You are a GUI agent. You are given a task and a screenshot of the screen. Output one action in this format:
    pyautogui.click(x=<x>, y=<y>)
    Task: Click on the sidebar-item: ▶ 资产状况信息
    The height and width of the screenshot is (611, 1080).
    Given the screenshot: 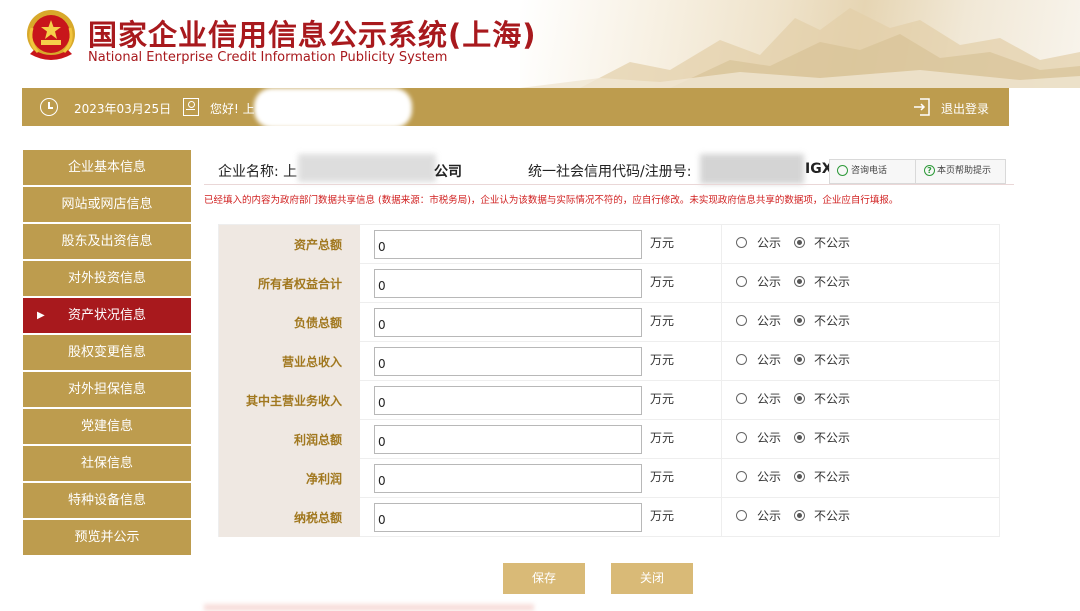 What is the action you would take?
    pyautogui.click(x=107, y=315)
    